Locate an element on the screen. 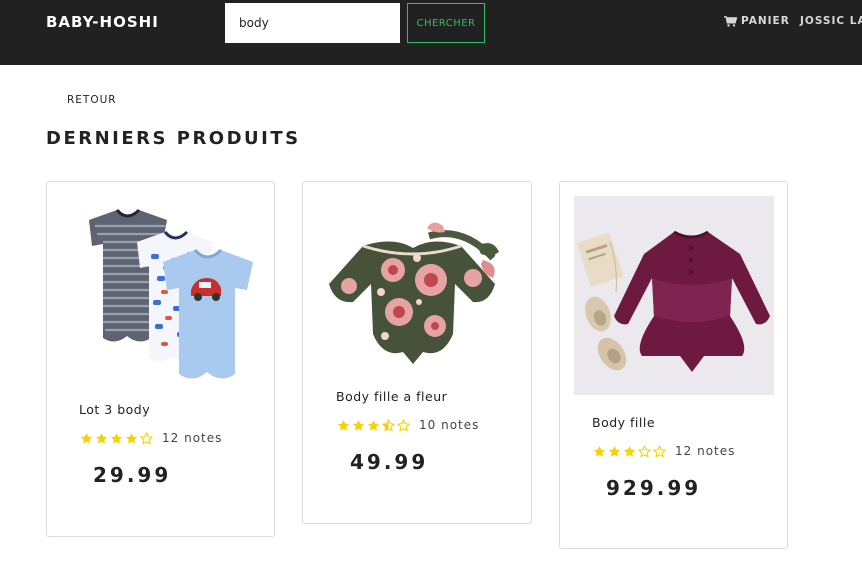 This screenshot has height=584, width=862. user-menu: JOSSIC LA is located at coordinates (831, 21).